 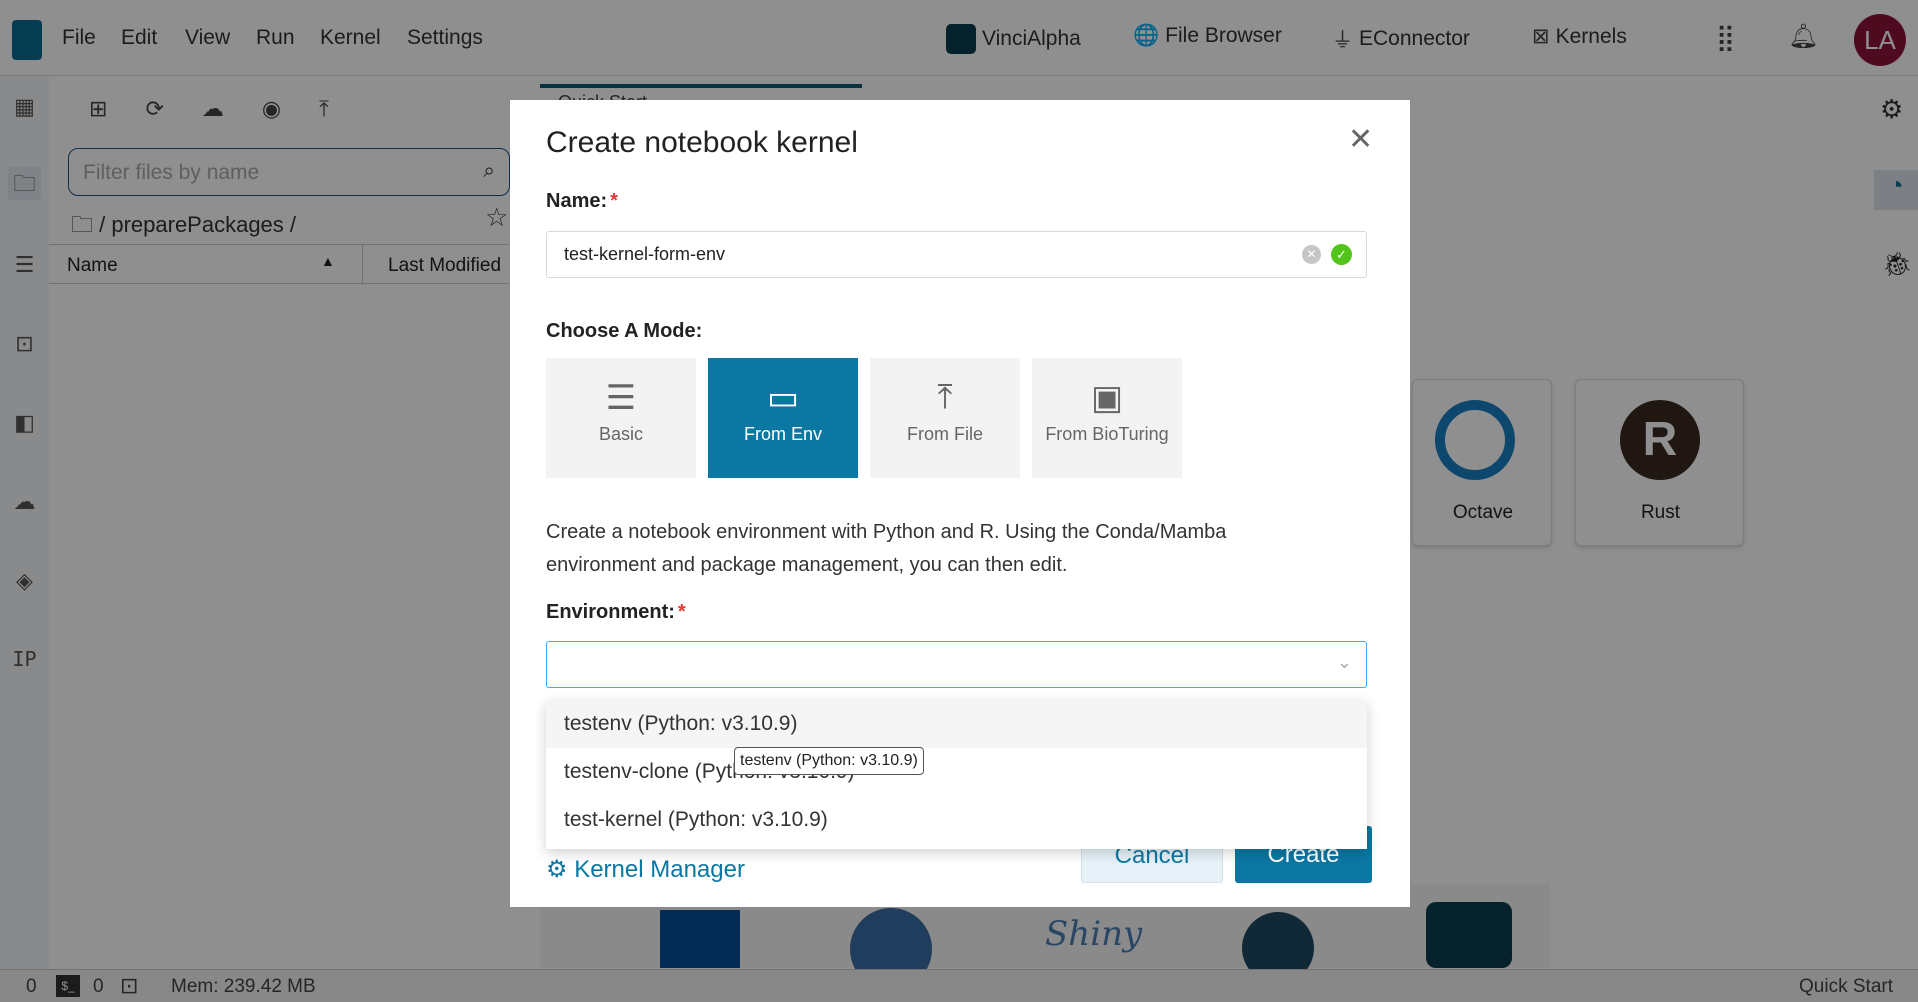 What do you see at coordinates (1311, 254) in the screenshot?
I see `clear-icon: ✕` at bounding box center [1311, 254].